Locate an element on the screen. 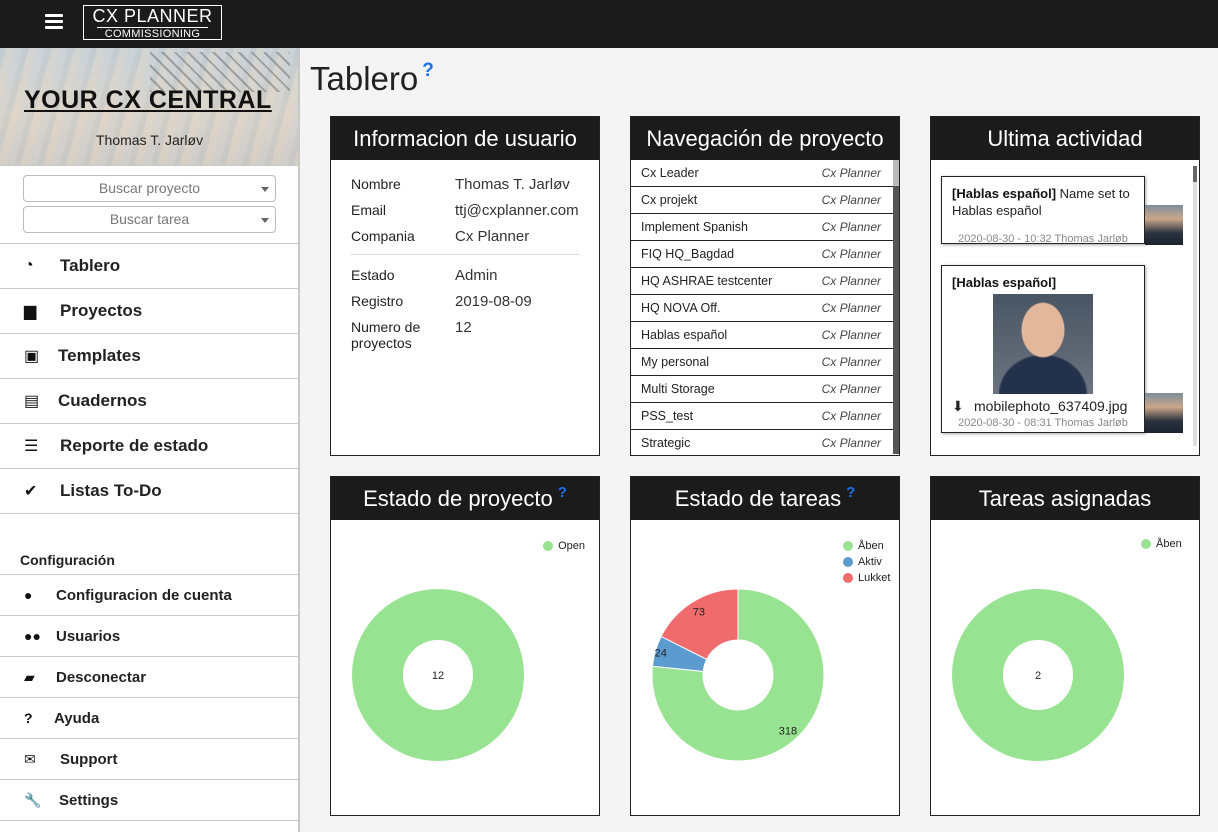  project-name: PSS_test is located at coordinates (667, 416).